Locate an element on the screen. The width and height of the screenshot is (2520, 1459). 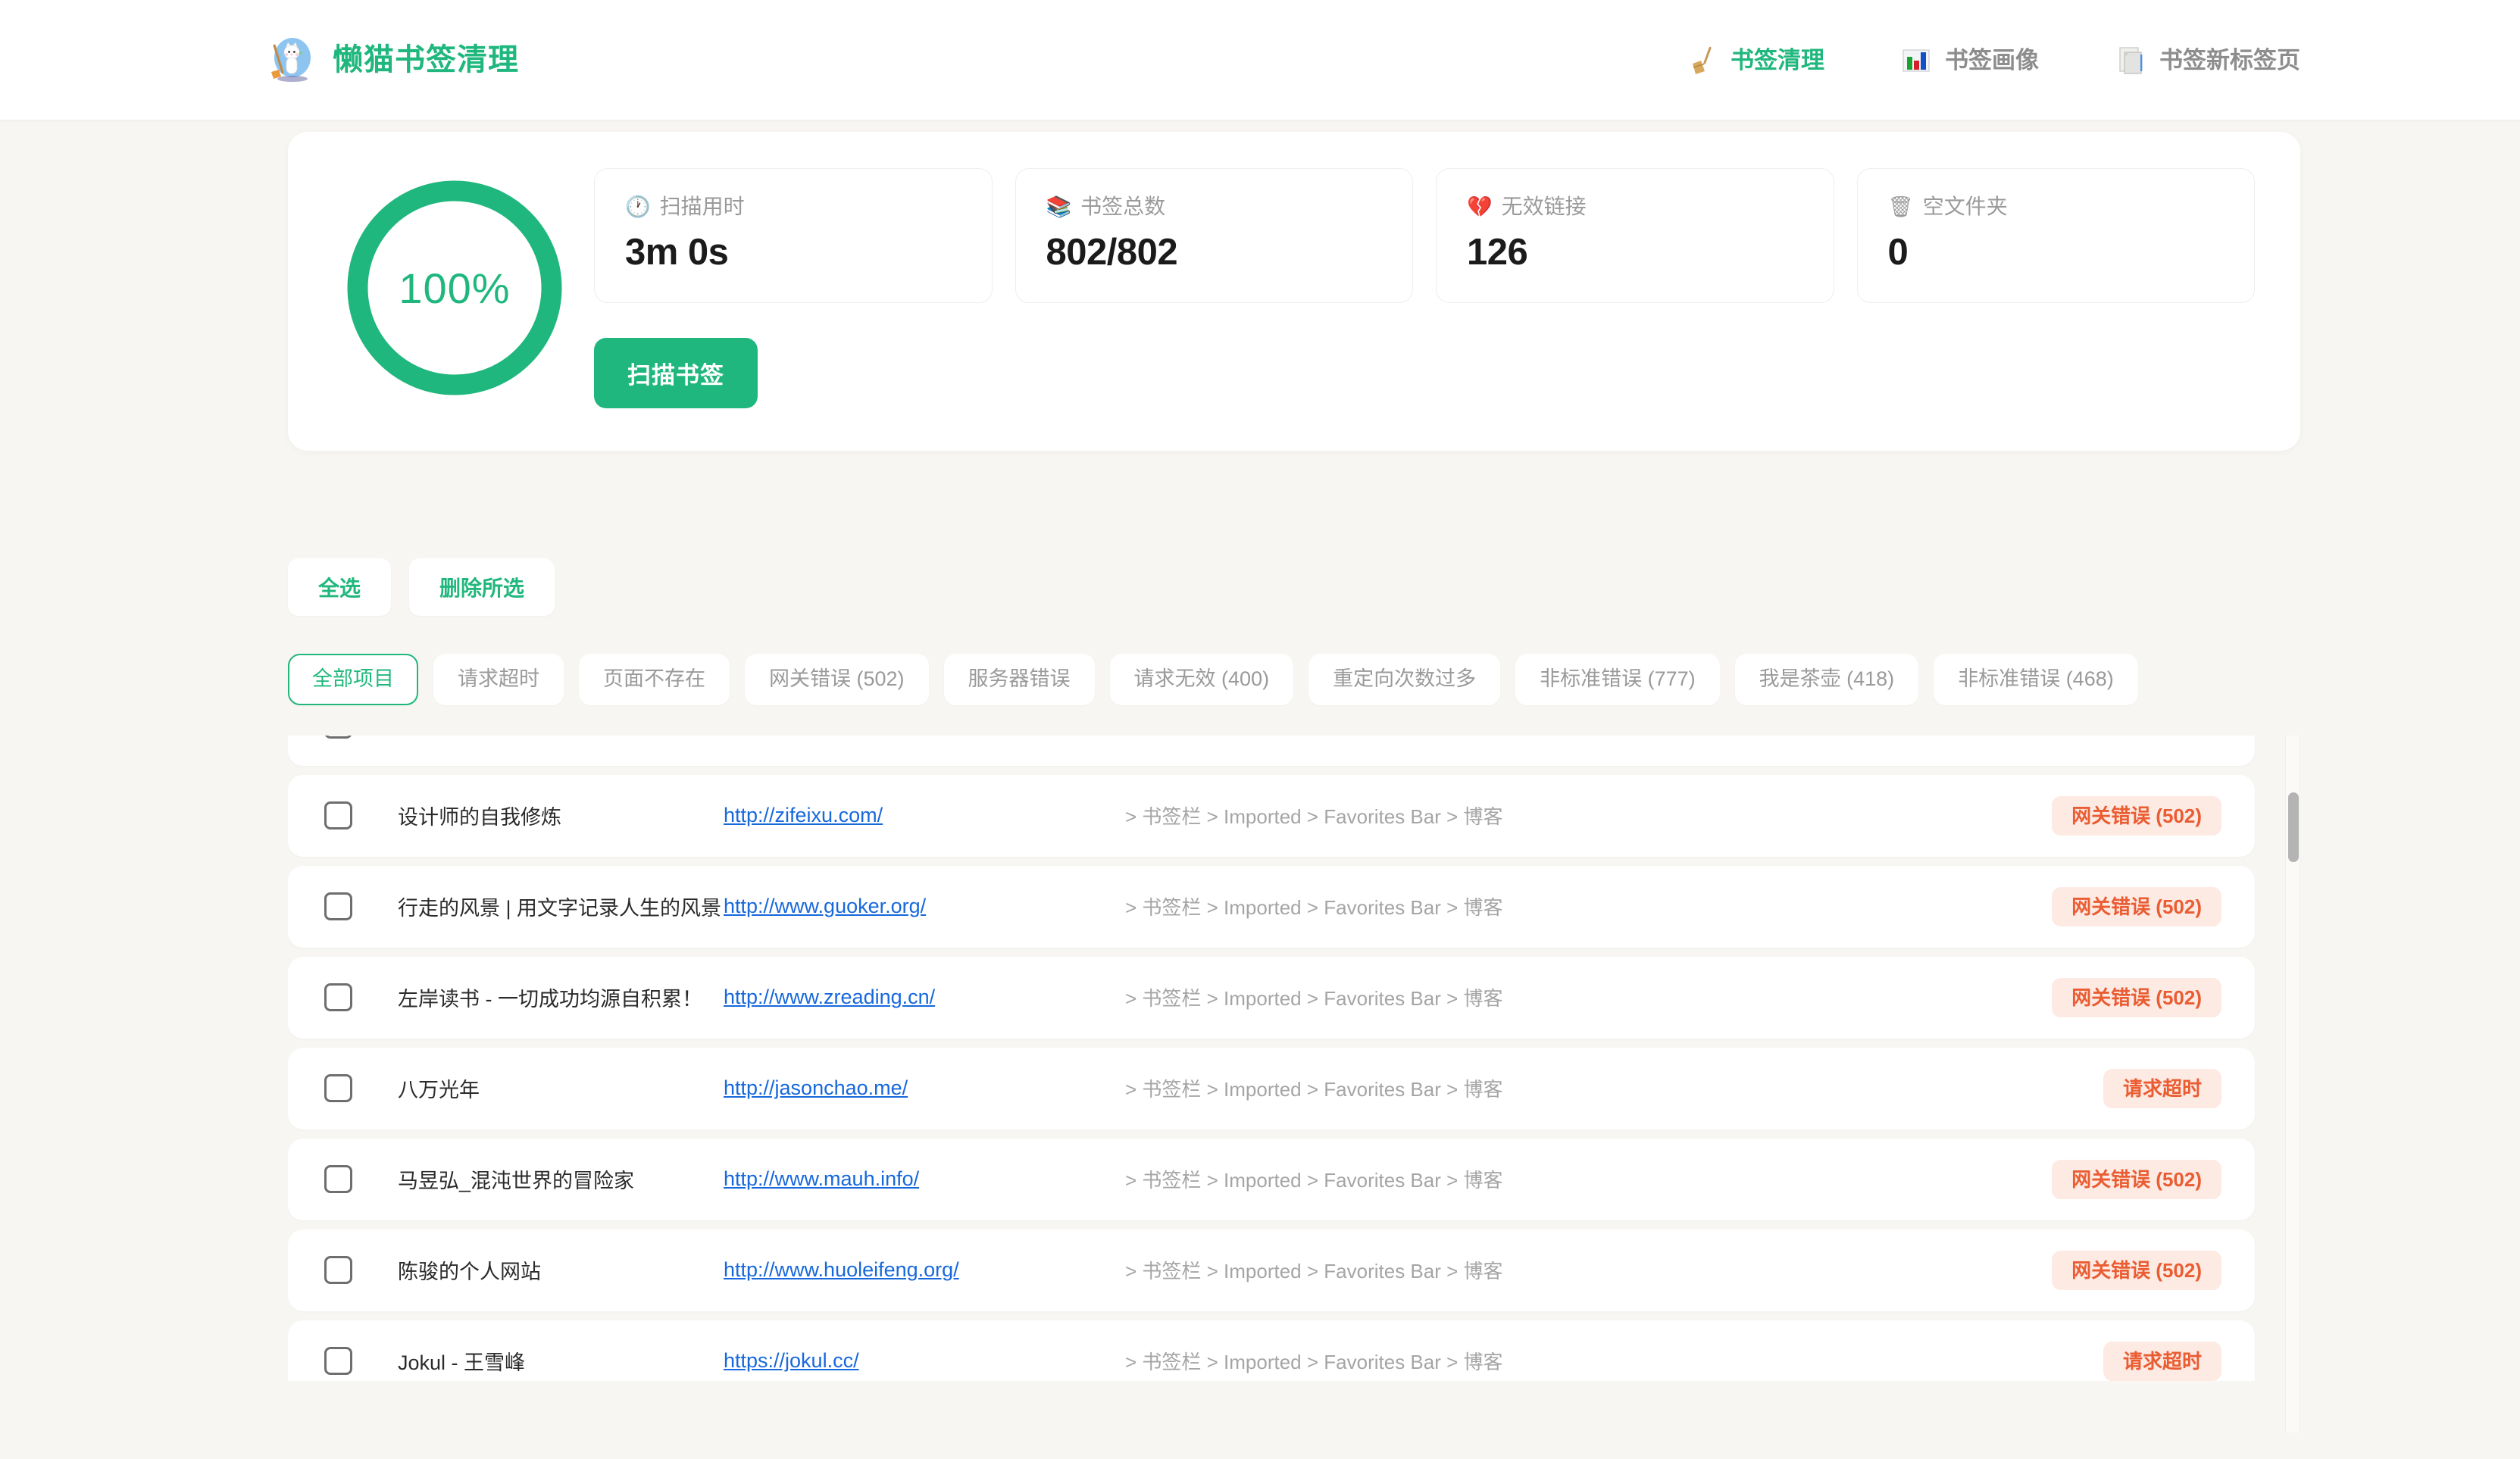
row-url-link: http://www.zreading.cn/ is located at coordinates (924, 997).